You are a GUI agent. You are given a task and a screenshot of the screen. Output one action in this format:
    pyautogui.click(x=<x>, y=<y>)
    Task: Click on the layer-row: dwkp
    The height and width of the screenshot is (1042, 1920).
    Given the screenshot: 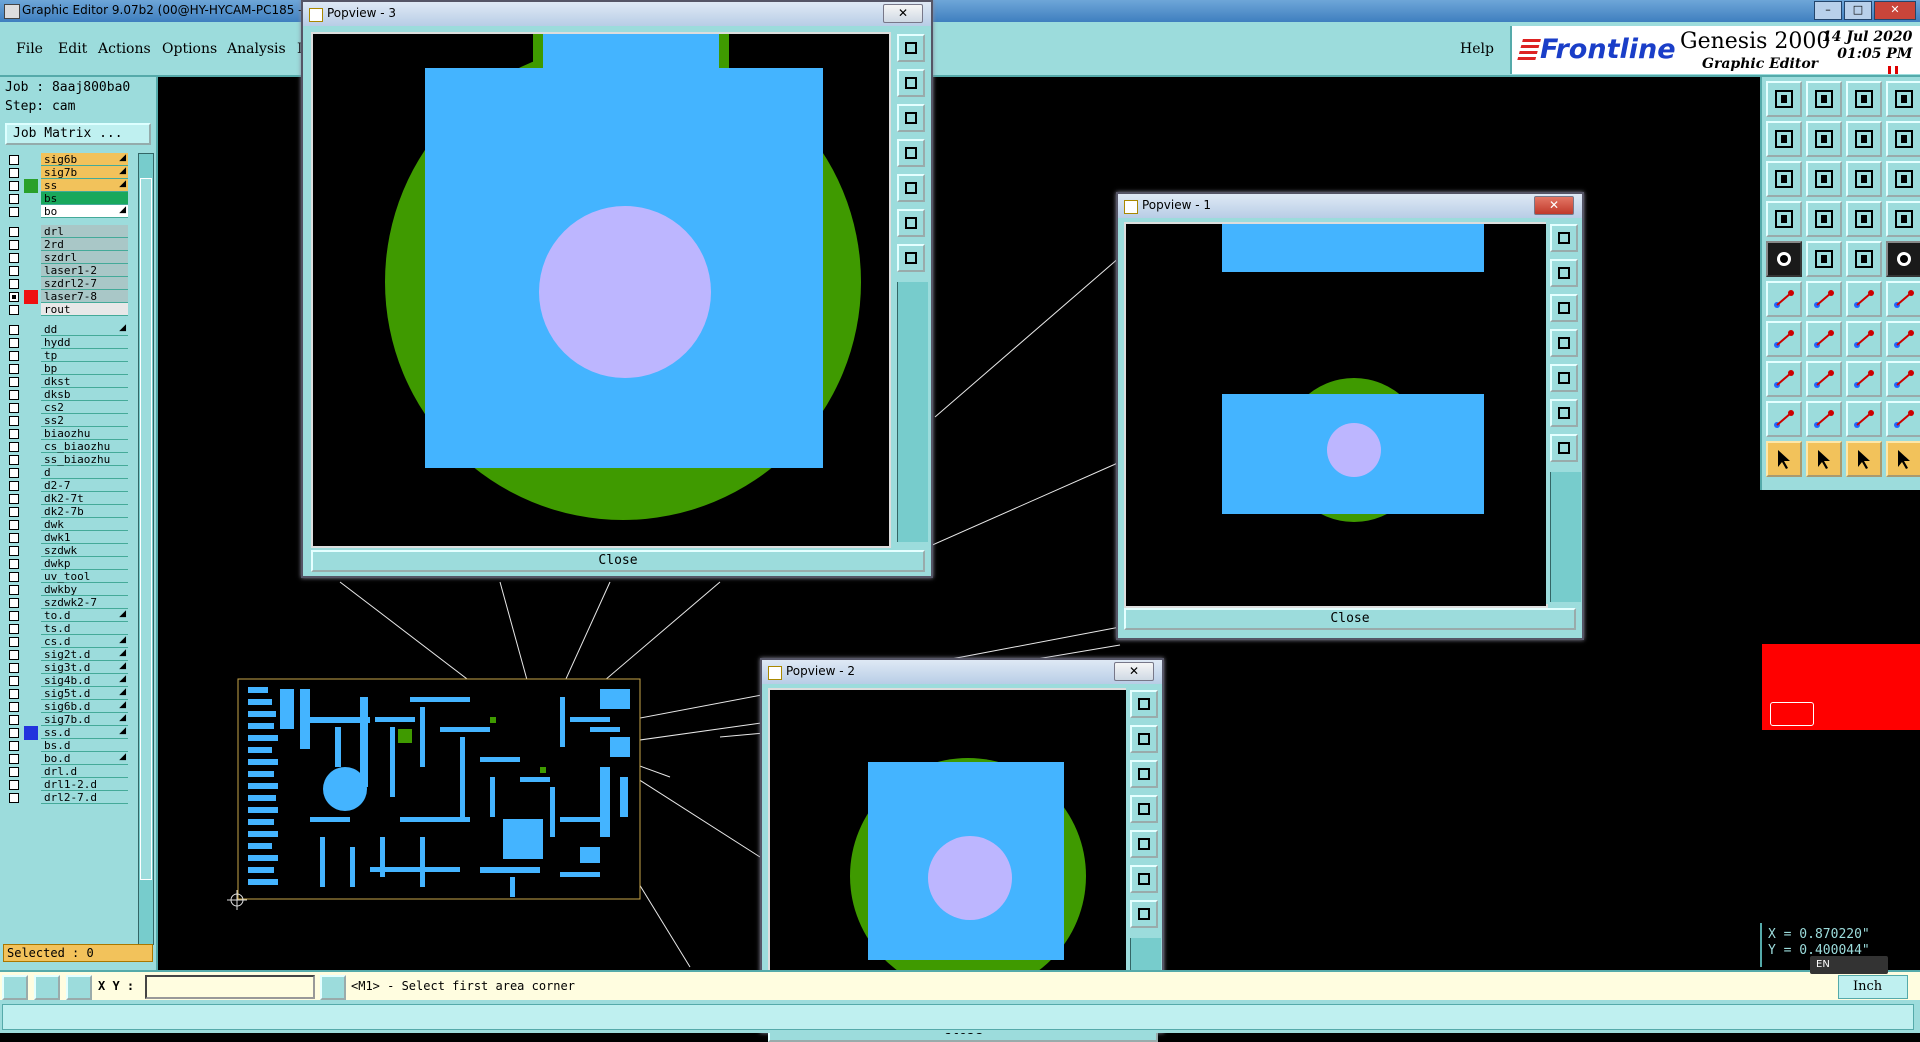 What is the action you would take?
    pyautogui.click(x=67, y=564)
    